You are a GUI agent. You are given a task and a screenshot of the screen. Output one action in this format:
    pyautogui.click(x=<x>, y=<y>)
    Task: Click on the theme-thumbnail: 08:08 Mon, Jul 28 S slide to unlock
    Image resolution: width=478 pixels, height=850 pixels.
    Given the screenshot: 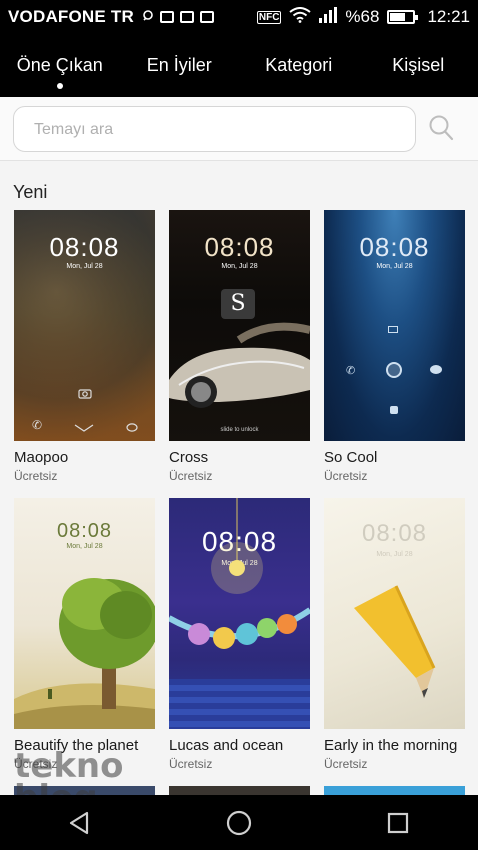 What is the action you would take?
    pyautogui.click(x=239, y=325)
    